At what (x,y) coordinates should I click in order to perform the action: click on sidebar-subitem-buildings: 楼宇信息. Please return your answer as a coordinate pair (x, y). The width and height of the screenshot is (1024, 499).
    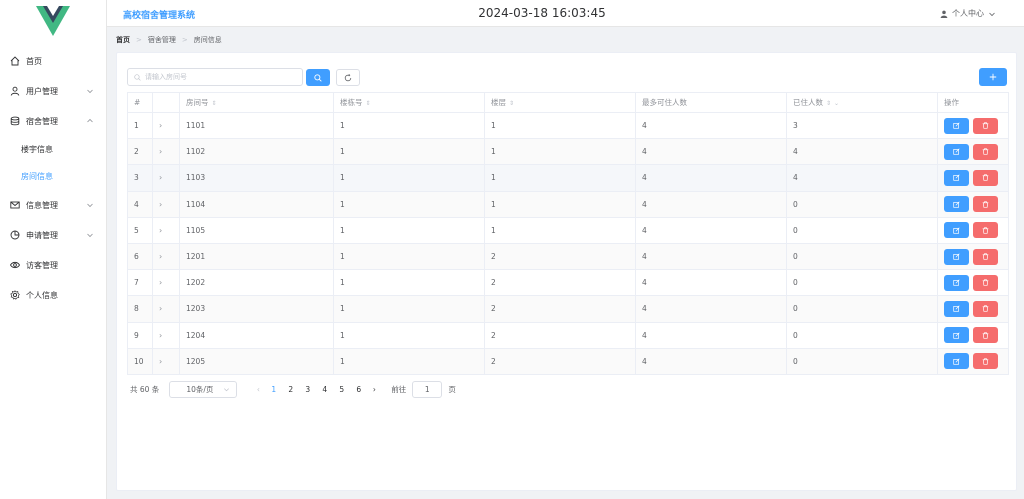
    Looking at the image, I should click on (53, 149).